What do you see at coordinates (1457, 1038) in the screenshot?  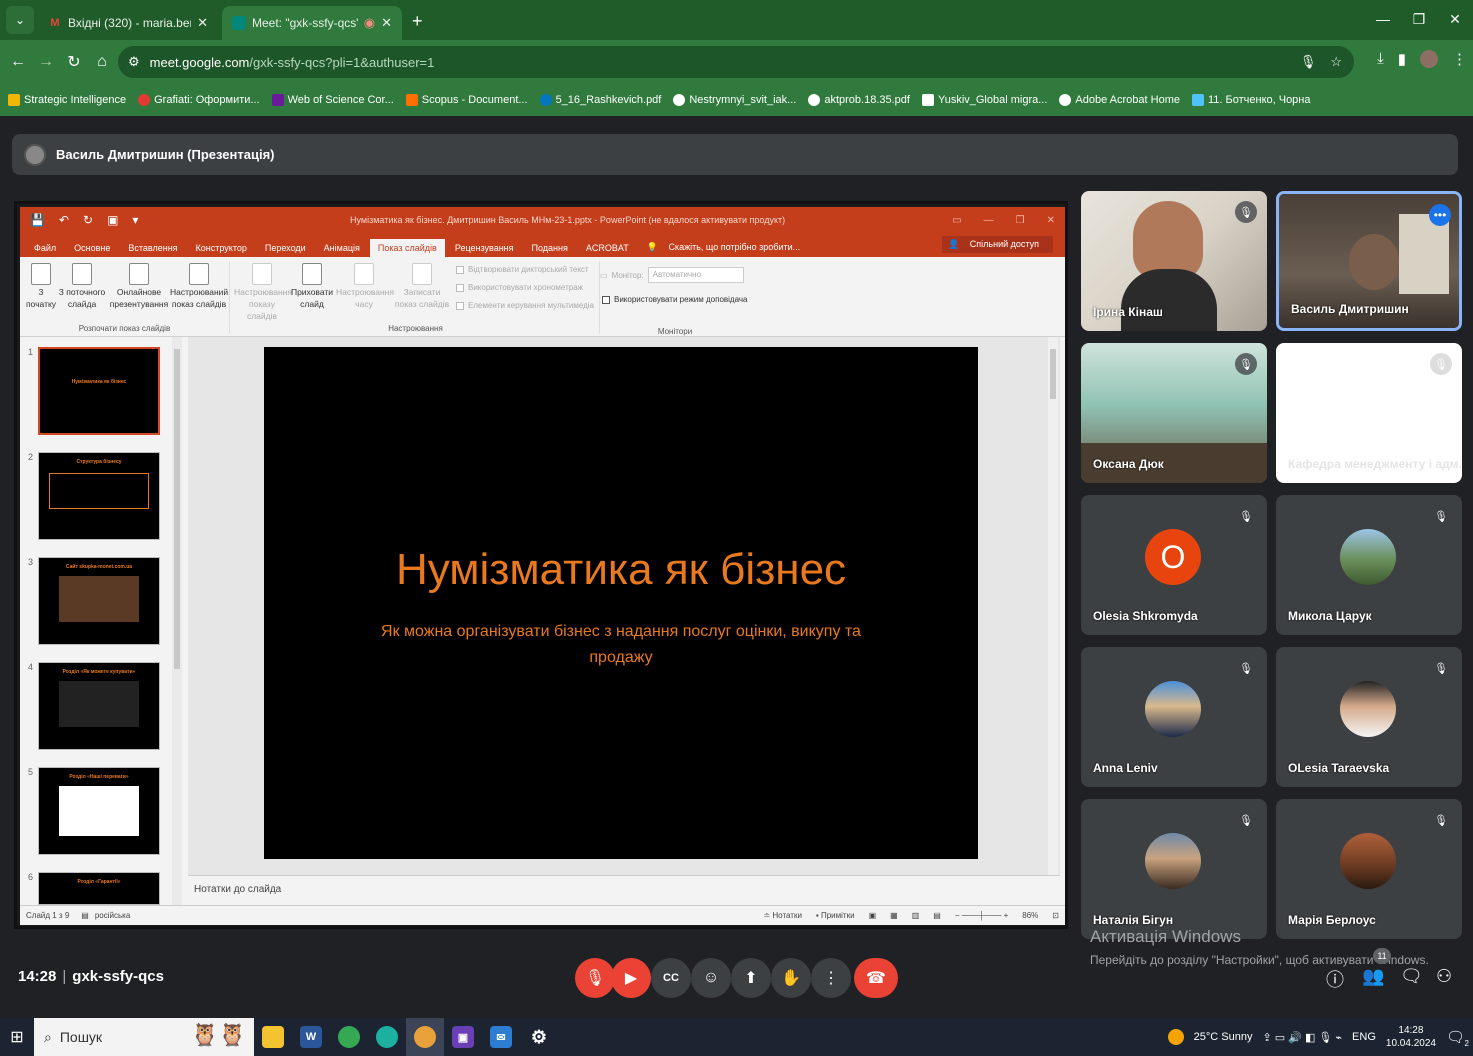 I see `notifications-icon: 🗨 2` at bounding box center [1457, 1038].